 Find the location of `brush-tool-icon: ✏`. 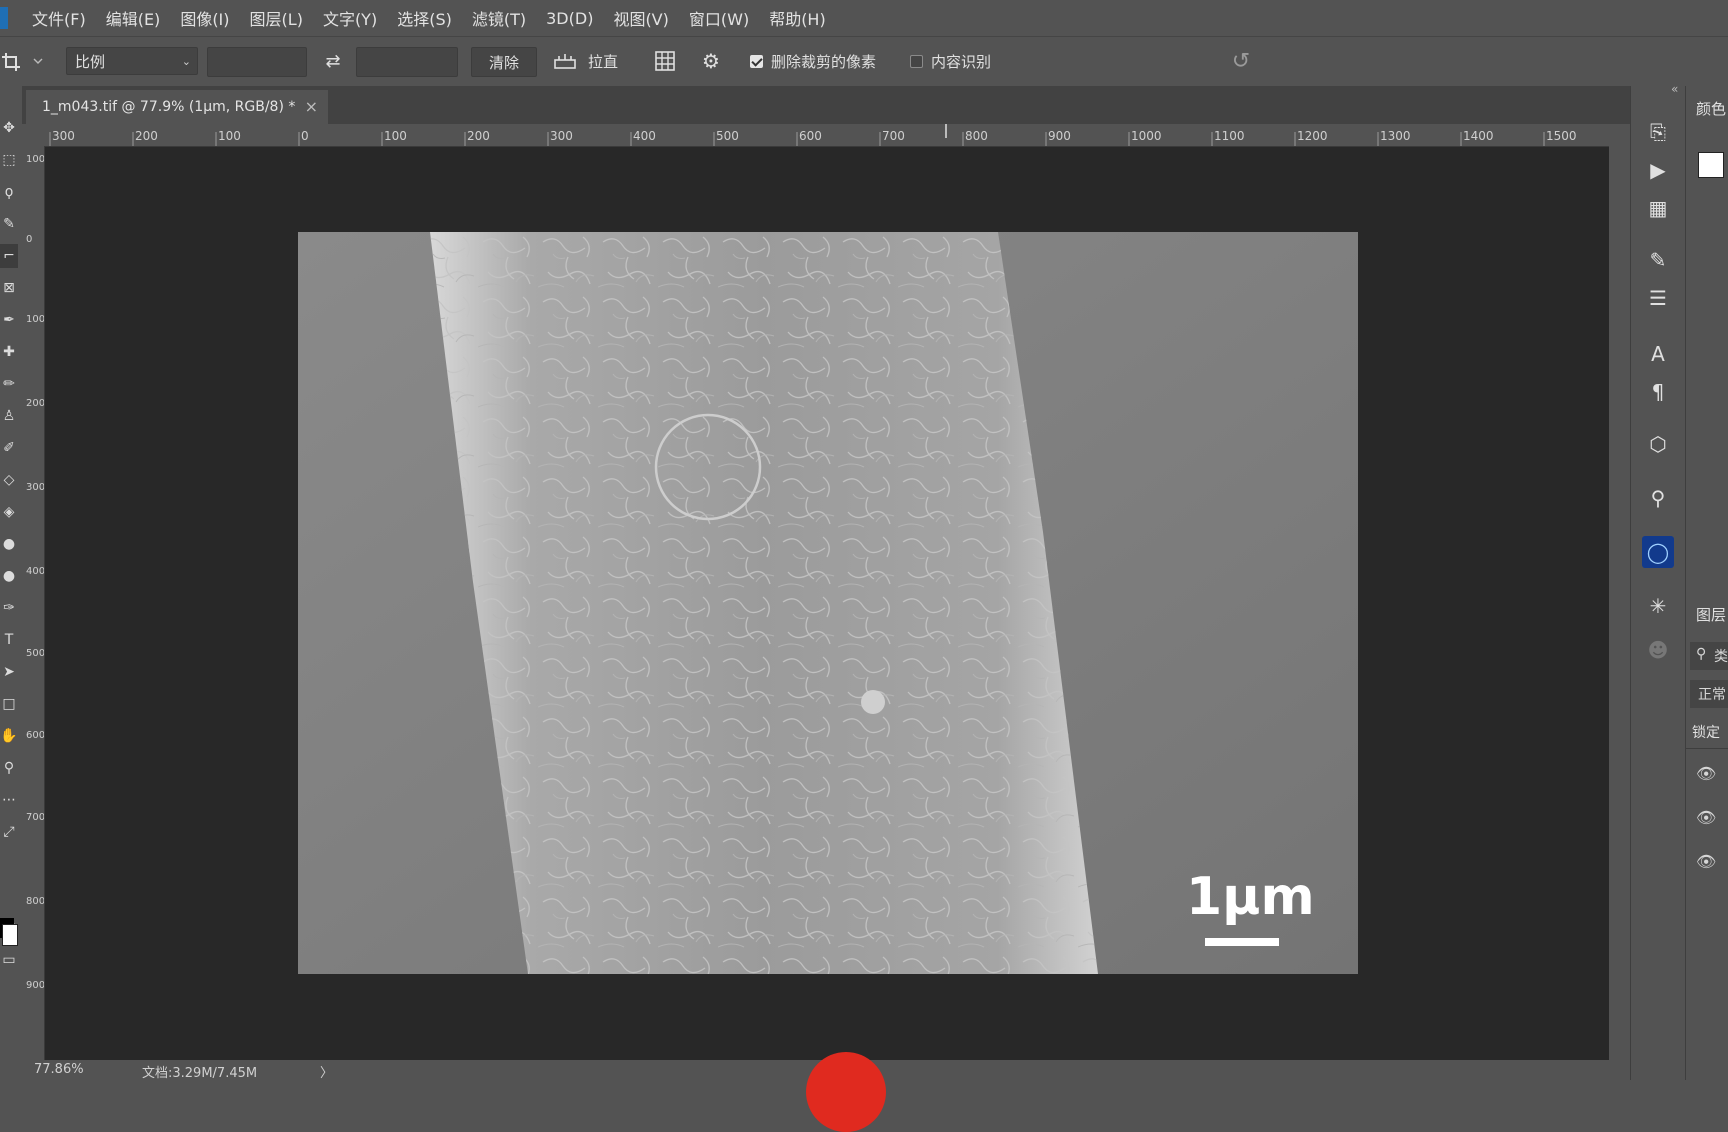

brush-tool-icon: ✏ is located at coordinates (9, 384).